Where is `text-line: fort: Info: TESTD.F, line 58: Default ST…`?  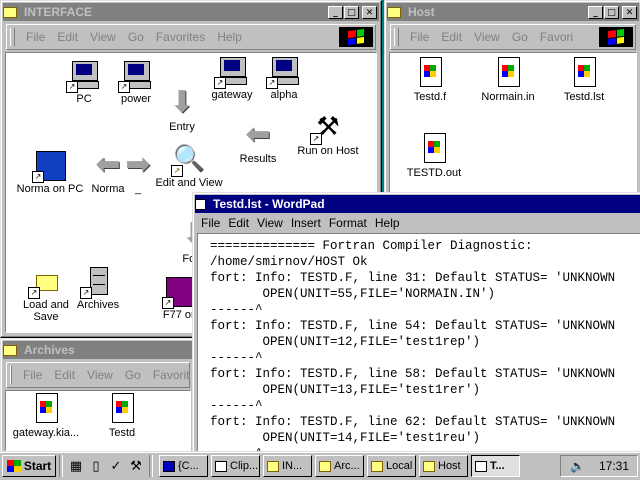 text-line: fort: Info: TESTD.F, line 58: Default ST… is located at coordinates (413, 374).